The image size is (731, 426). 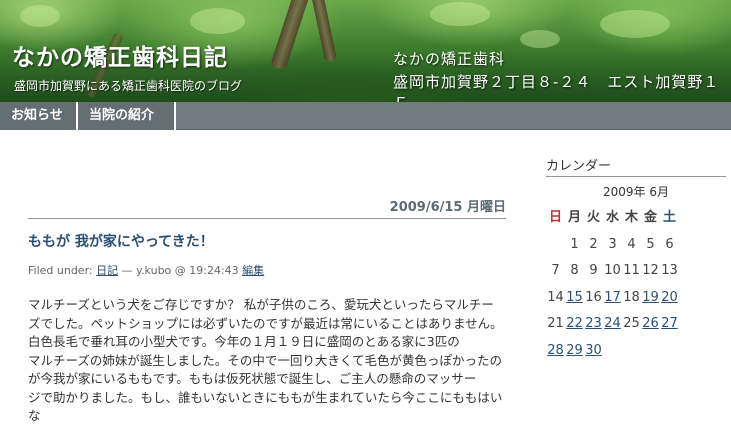 I want to click on calendar-day: 30, so click(x=593, y=355).